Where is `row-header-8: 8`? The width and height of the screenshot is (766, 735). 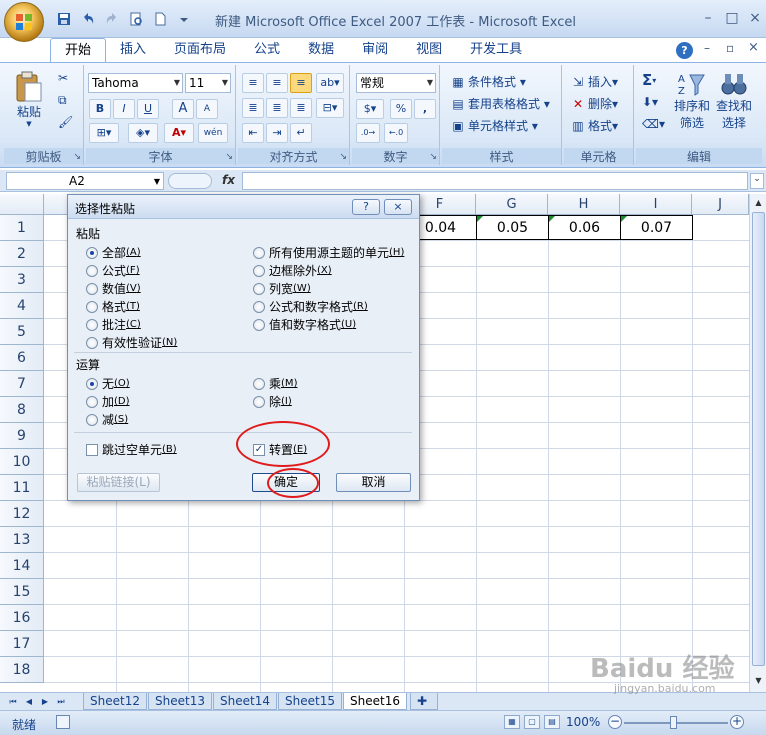
row-header-8: 8 is located at coordinates (22, 410).